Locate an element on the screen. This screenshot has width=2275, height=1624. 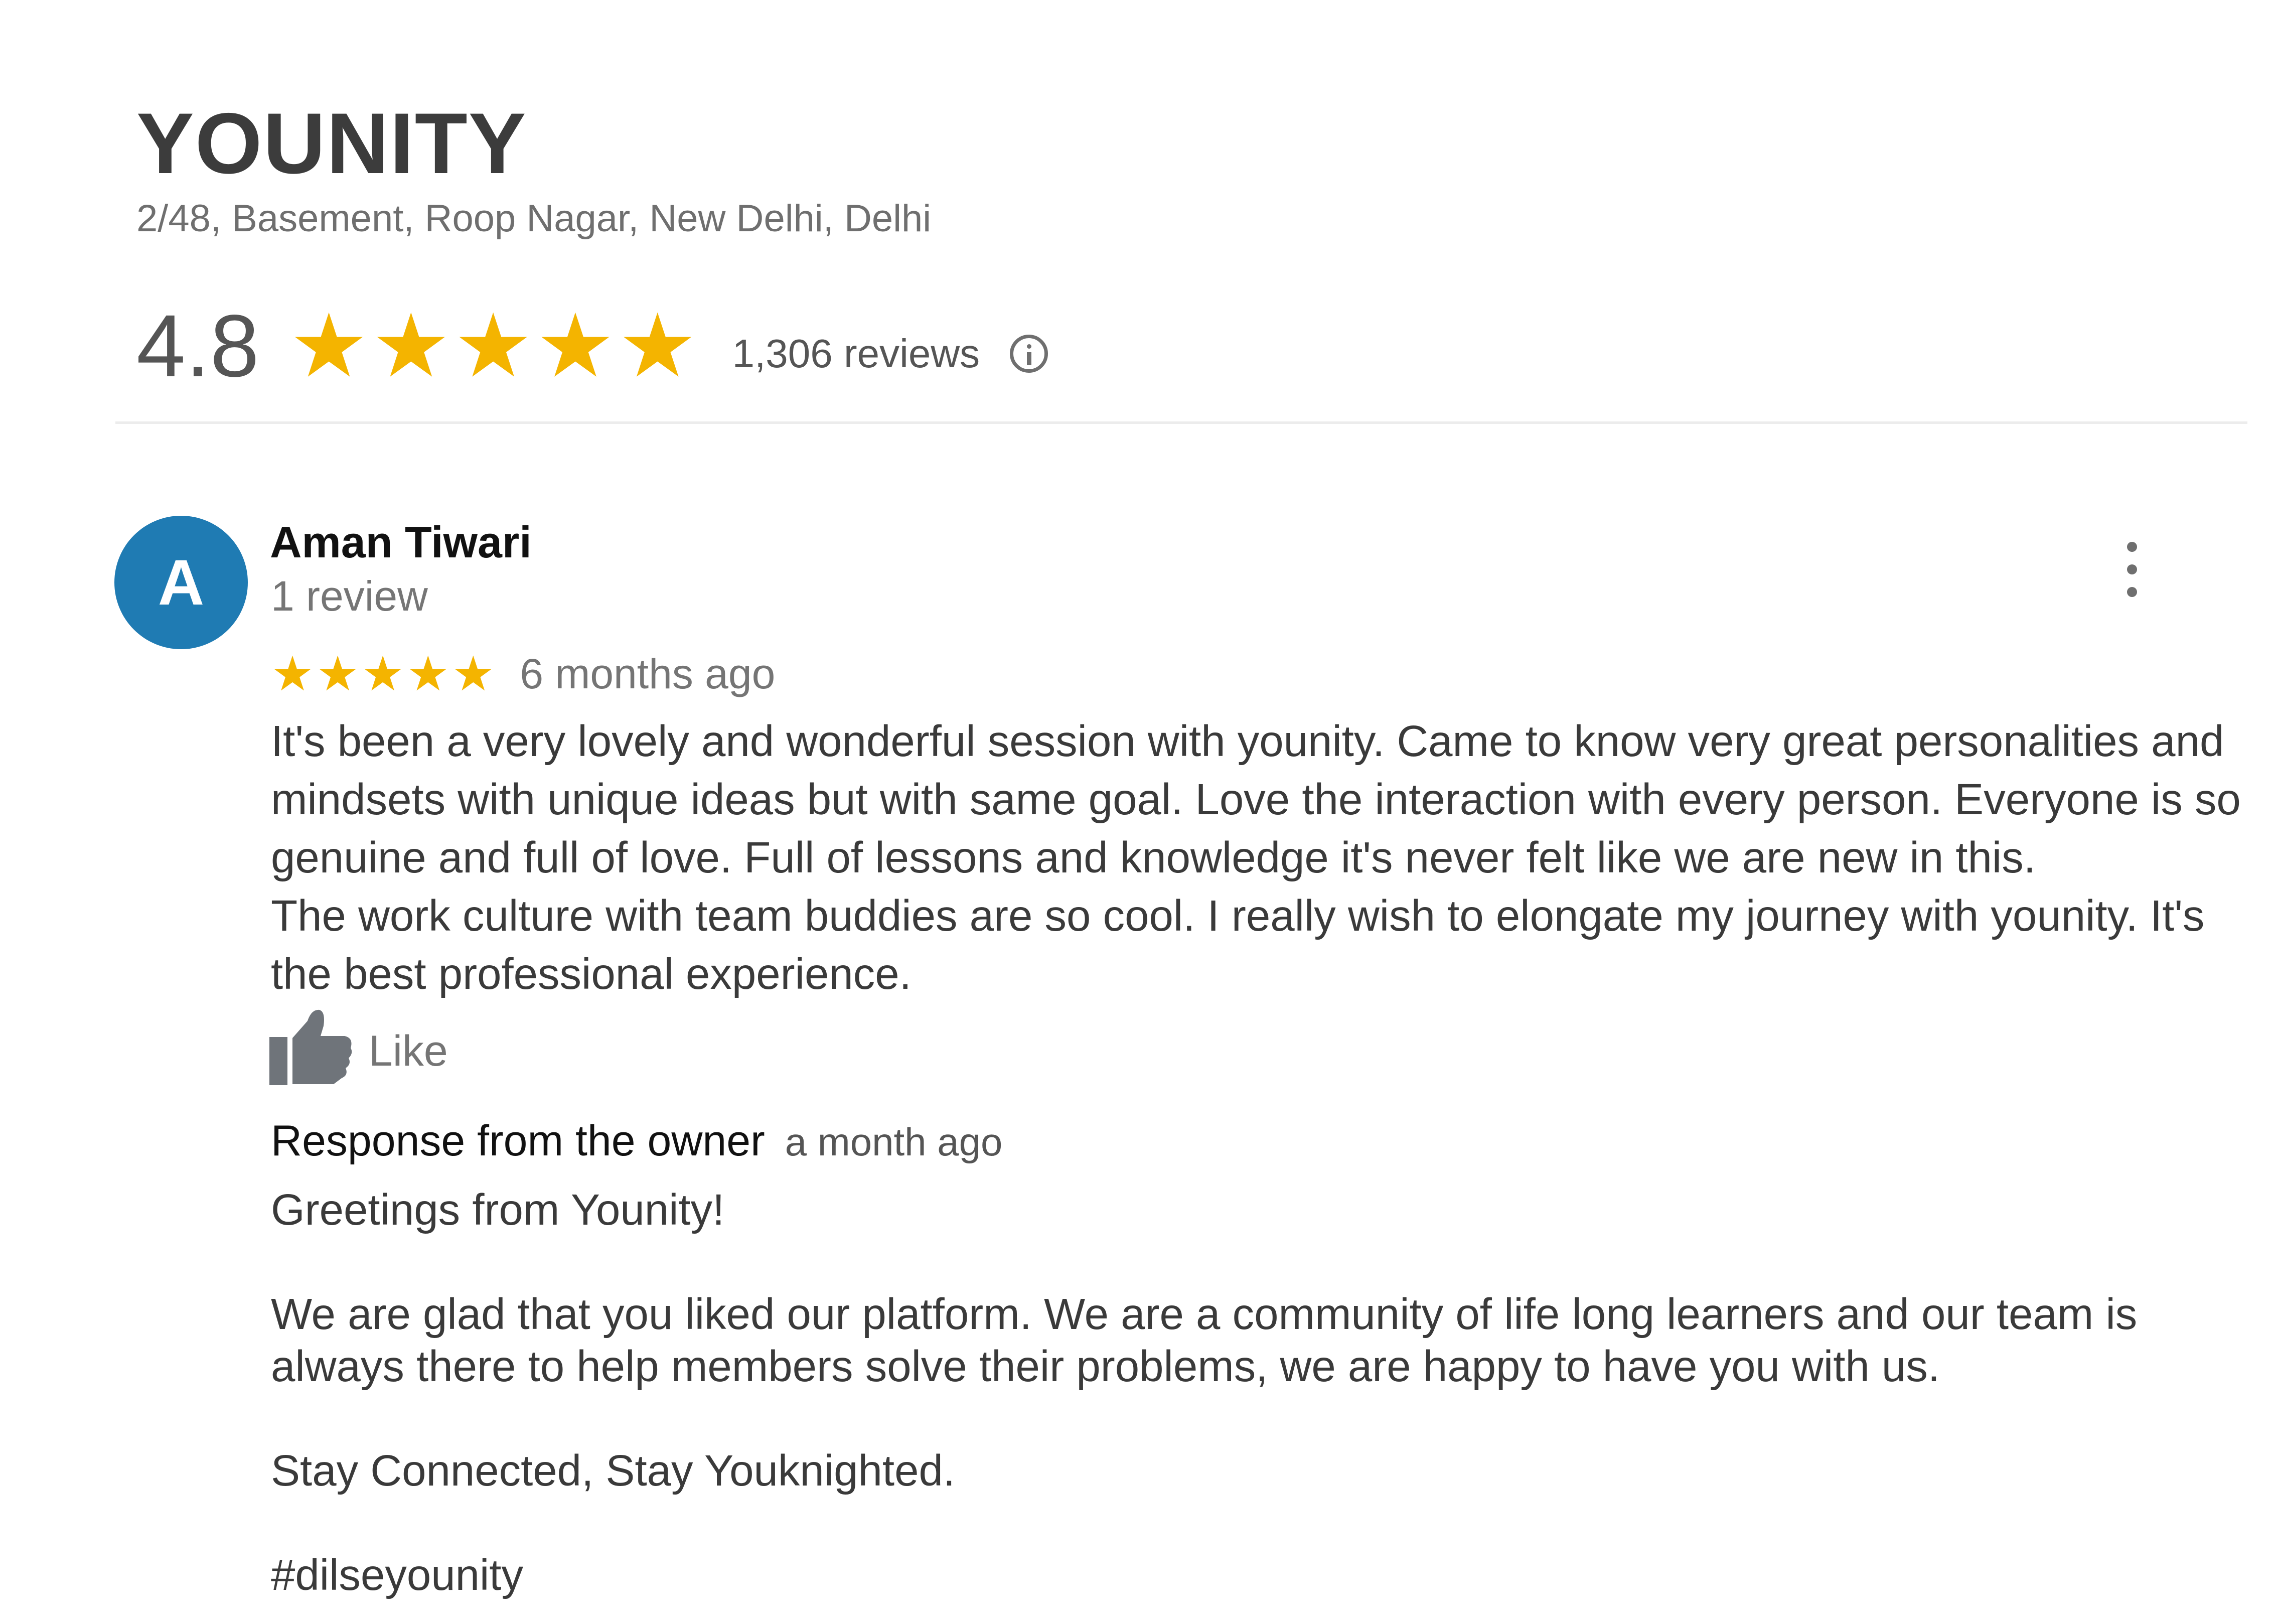
review-rating: ★ ★ ★ ★ ★ 6 months ago is located at coordinates (523, 674).